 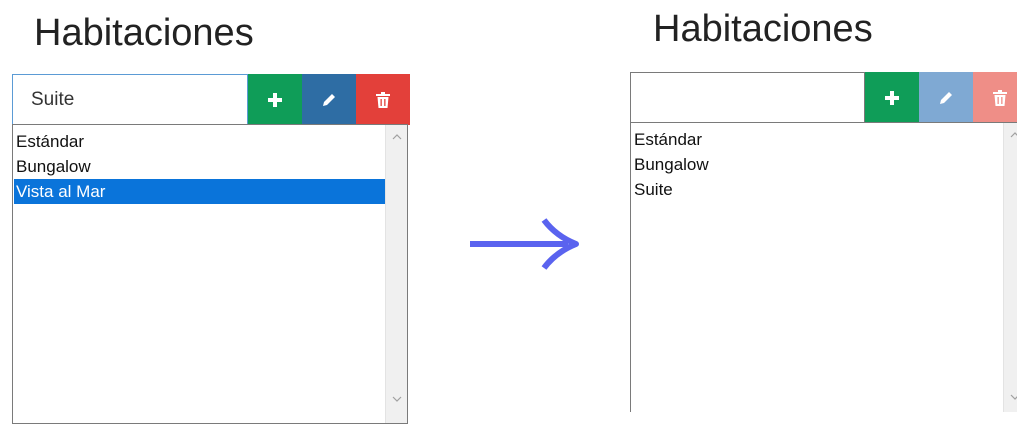 I want to click on list-item-selected: Vista al Mar, so click(x=199, y=191).